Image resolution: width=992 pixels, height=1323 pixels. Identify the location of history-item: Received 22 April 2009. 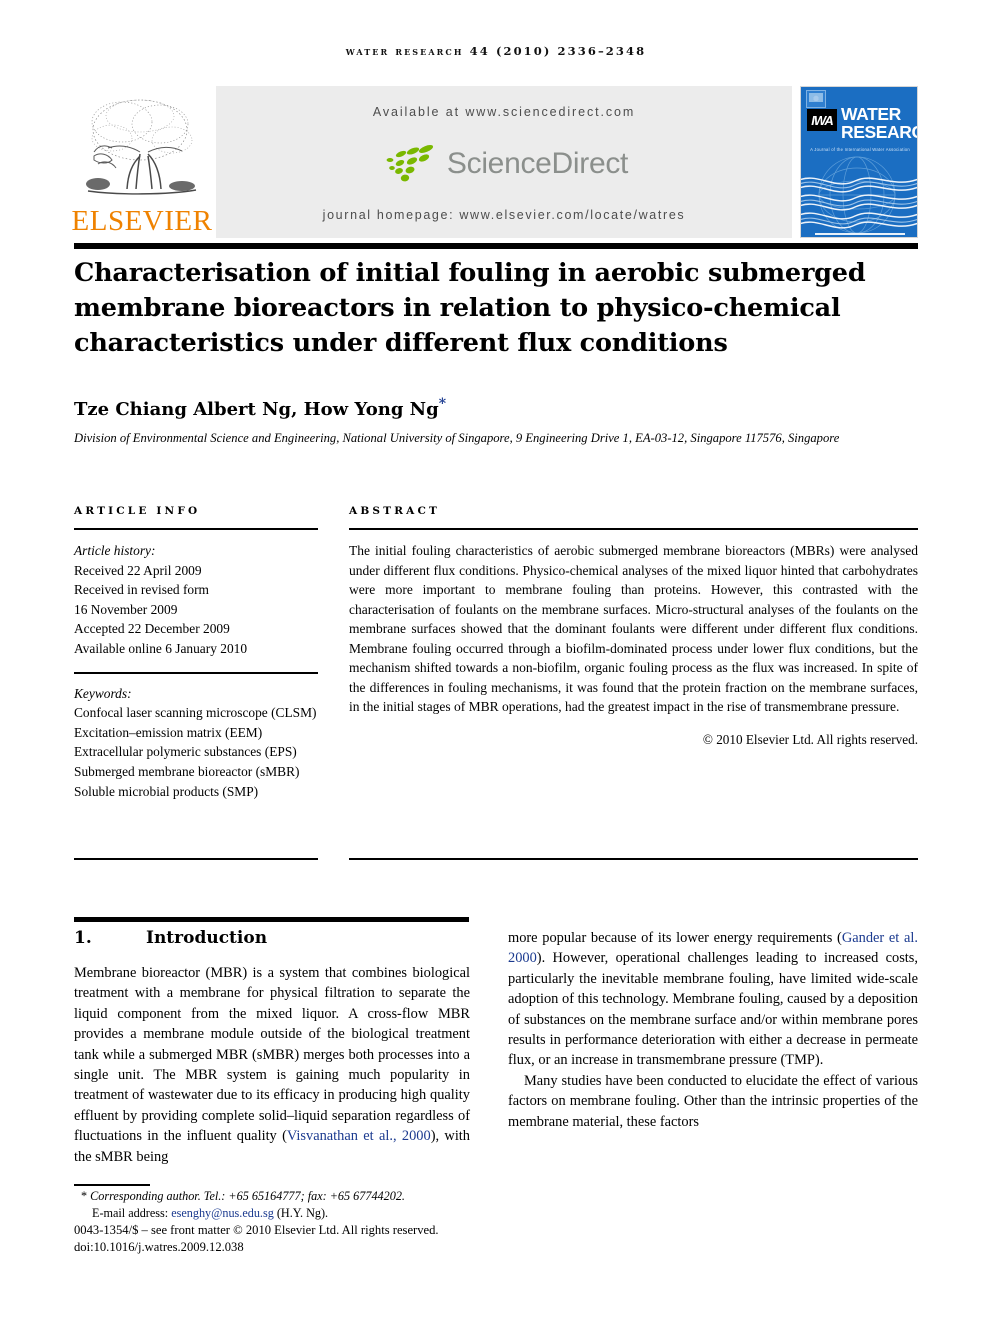
(138, 570).